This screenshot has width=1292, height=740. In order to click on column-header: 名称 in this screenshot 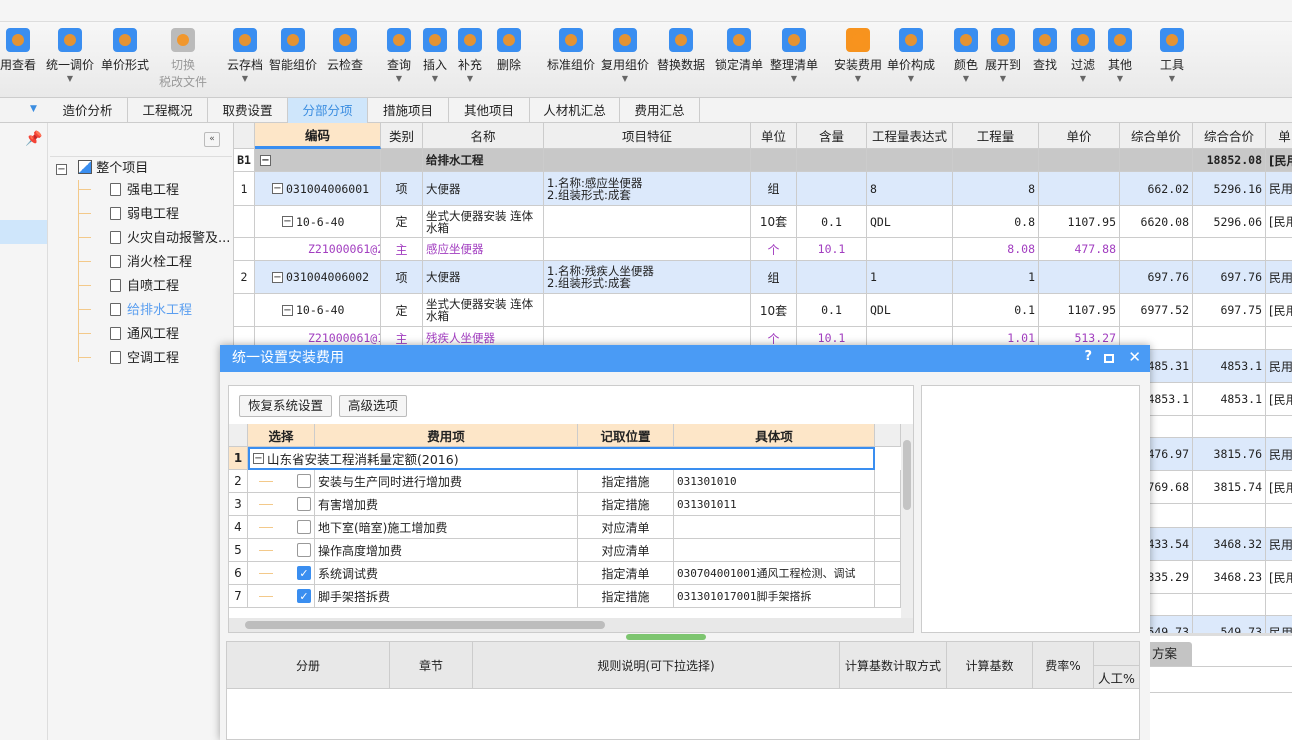, I will do `click(483, 136)`.